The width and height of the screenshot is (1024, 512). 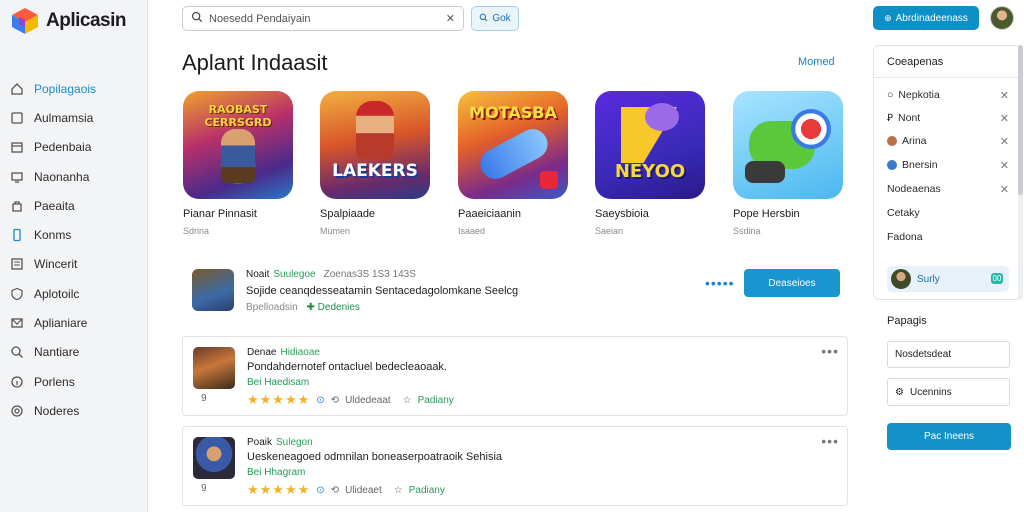 I want to click on app-card-3: NEYOO Saeysbioia Saeian, so click(x=651, y=163).